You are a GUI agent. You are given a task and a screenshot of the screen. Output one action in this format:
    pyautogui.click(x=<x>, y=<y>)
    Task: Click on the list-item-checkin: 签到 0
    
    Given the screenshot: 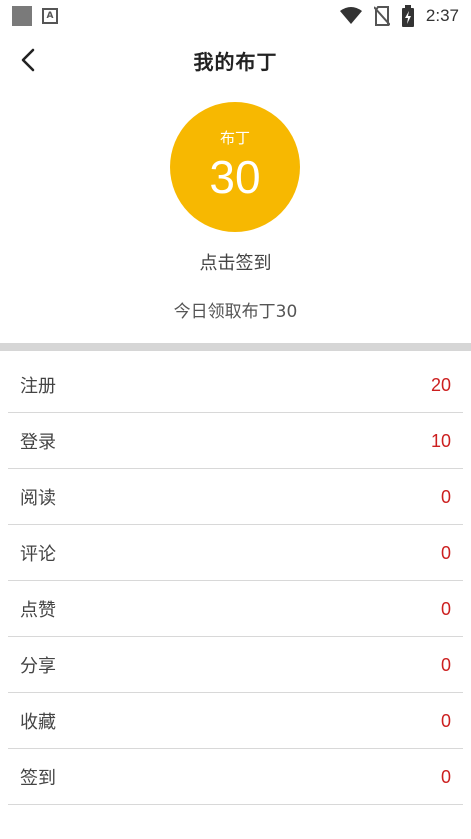 What is the action you would take?
    pyautogui.click(x=235, y=777)
    